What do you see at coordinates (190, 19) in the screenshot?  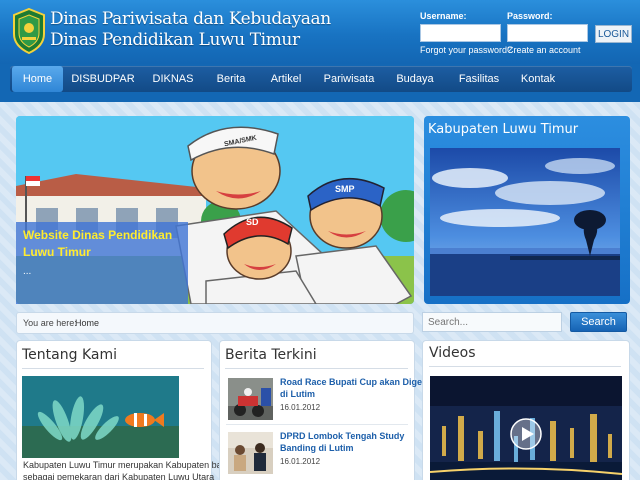 I see `site-title-line1: Dinas Pariwisata dan Kebudayaan` at bounding box center [190, 19].